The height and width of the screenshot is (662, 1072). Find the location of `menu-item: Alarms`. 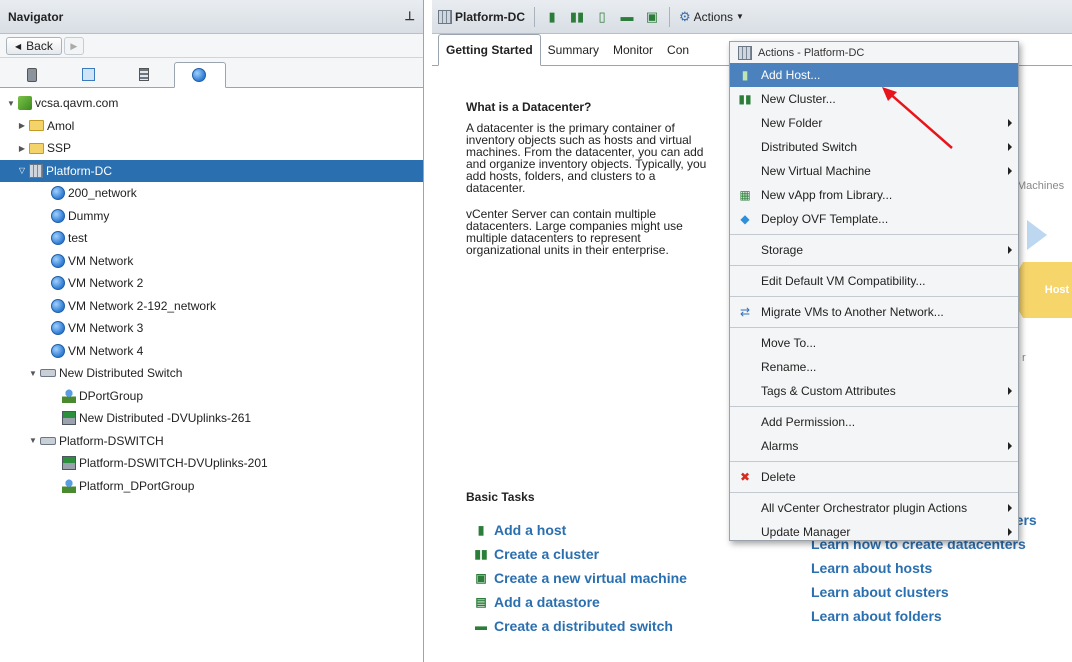

menu-item: Alarms is located at coordinates (874, 446).